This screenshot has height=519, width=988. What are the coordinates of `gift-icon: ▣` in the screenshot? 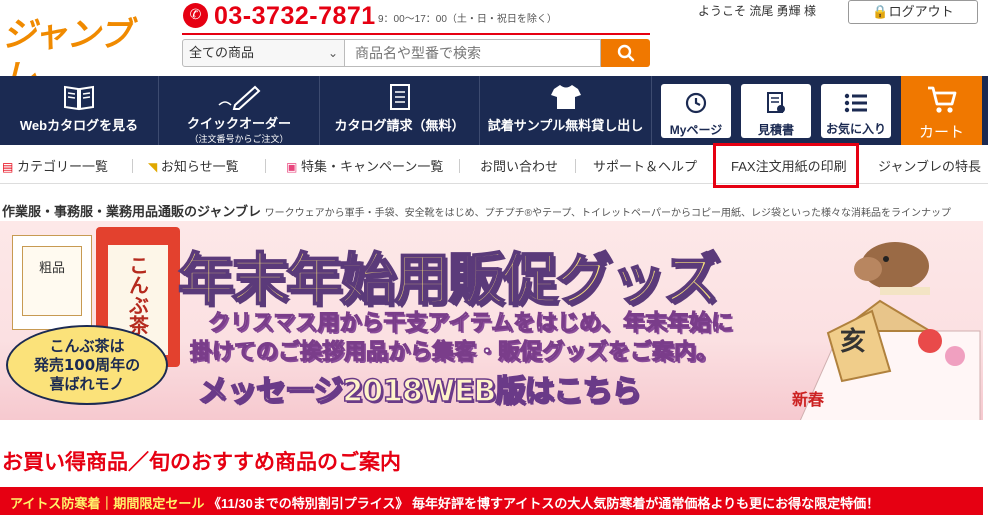 It's located at (292, 167).